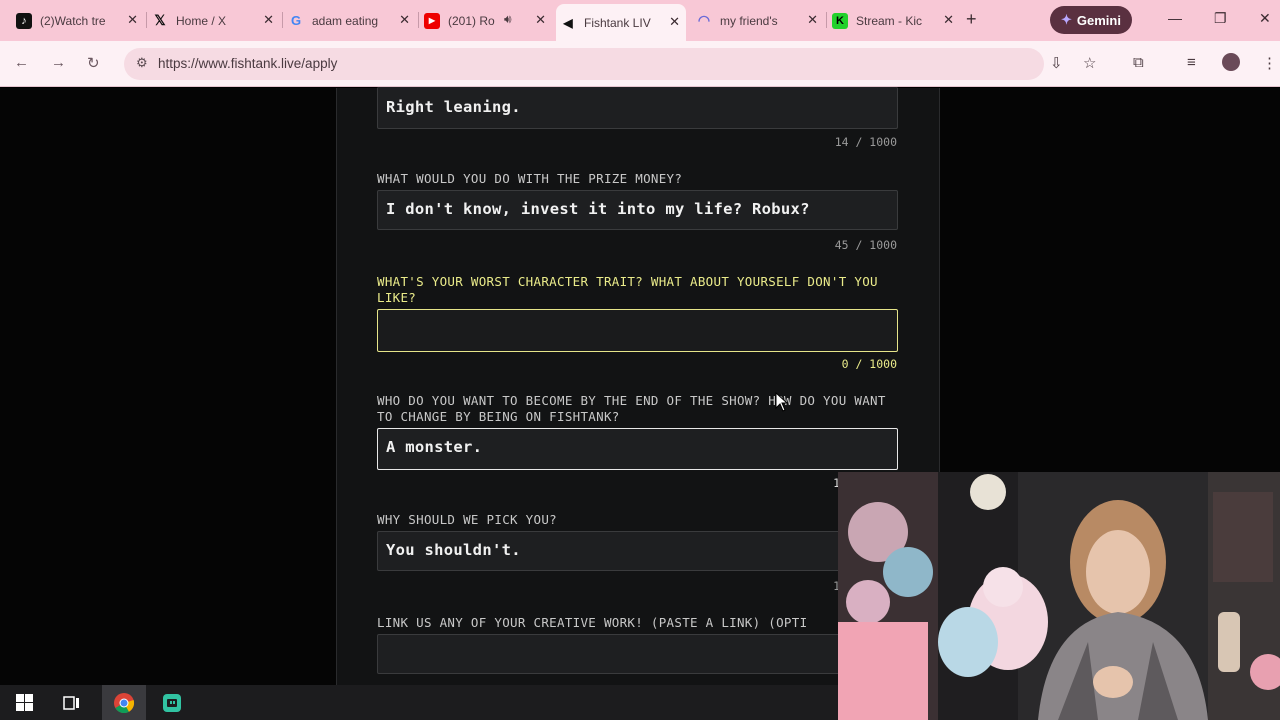 Image resolution: width=1280 pixels, height=720 pixels. I want to click on become-field: A monster., so click(637, 449).